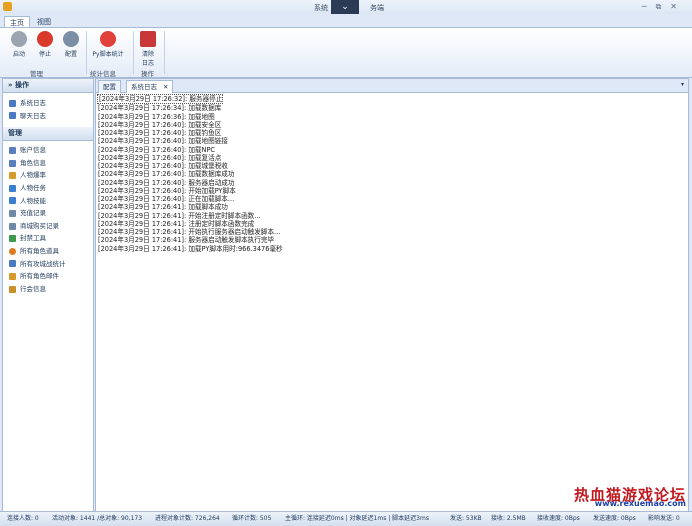 This screenshot has width=692, height=526. I want to click on status-process-objects: 进程对象计数: 726,264, so click(187, 518).